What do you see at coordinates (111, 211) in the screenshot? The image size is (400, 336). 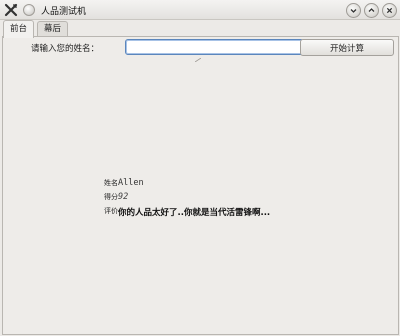 I see `comment-label: 评价` at bounding box center [111, 211].